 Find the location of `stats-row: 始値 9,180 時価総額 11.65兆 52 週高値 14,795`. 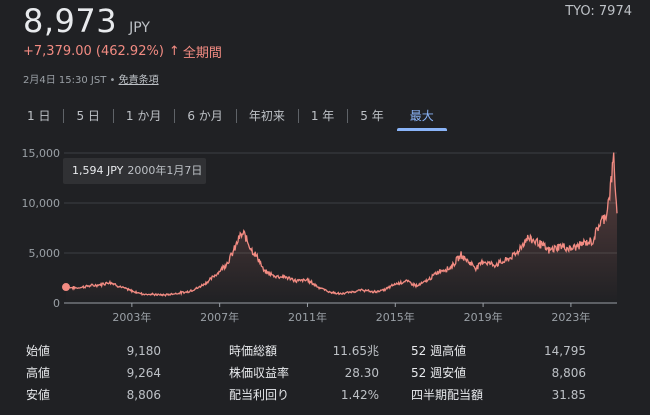

stats-row: 始値 9,180 時価総額 11.65兆 52 週高値 14,795 is located at coordinates (328, 351).